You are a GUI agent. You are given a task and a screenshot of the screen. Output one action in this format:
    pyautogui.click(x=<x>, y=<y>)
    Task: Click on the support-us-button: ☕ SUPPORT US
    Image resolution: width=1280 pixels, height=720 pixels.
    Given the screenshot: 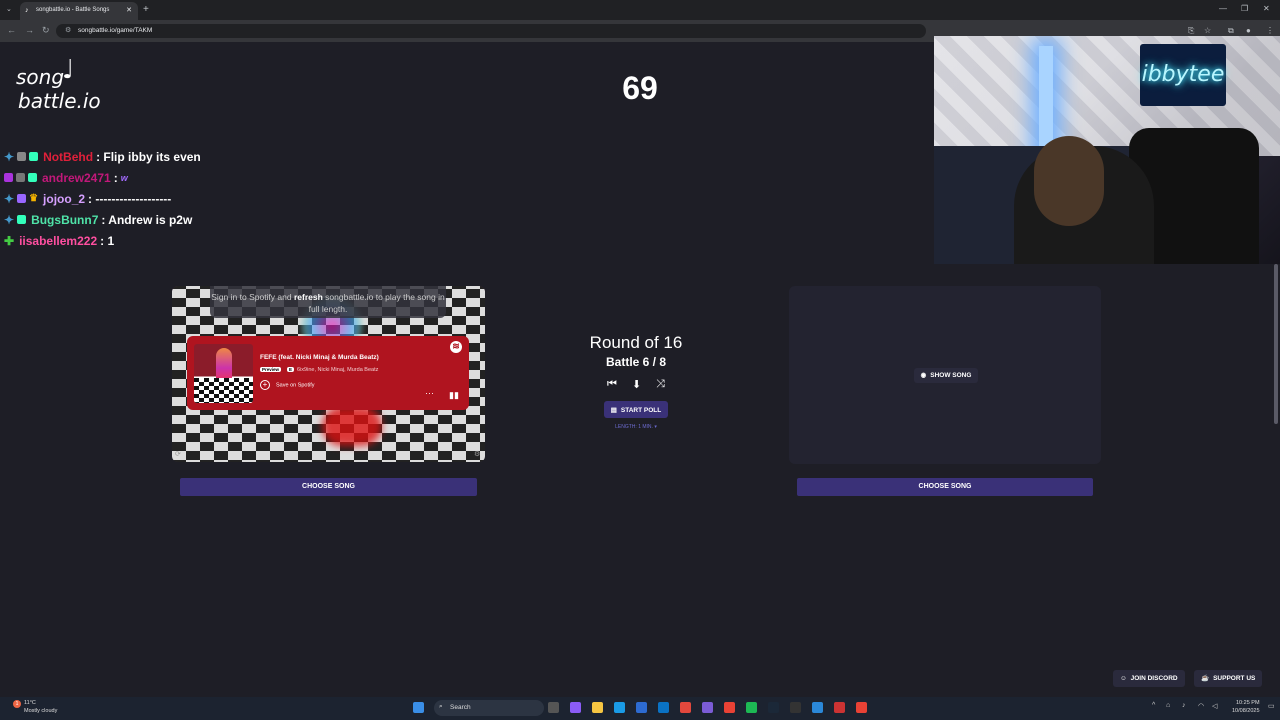 What is the action you would take?
    pyautogui.click(x=1228, y=678)
    